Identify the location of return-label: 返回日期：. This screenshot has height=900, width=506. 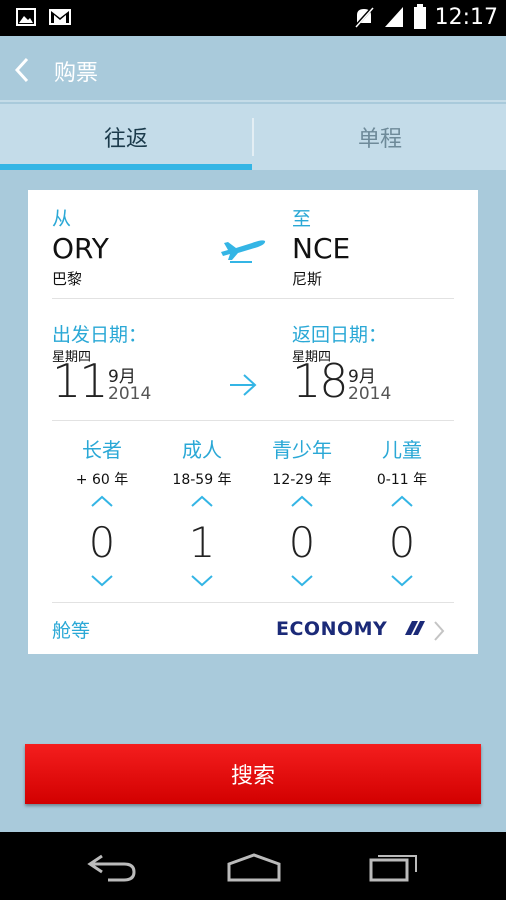
(340, 335).